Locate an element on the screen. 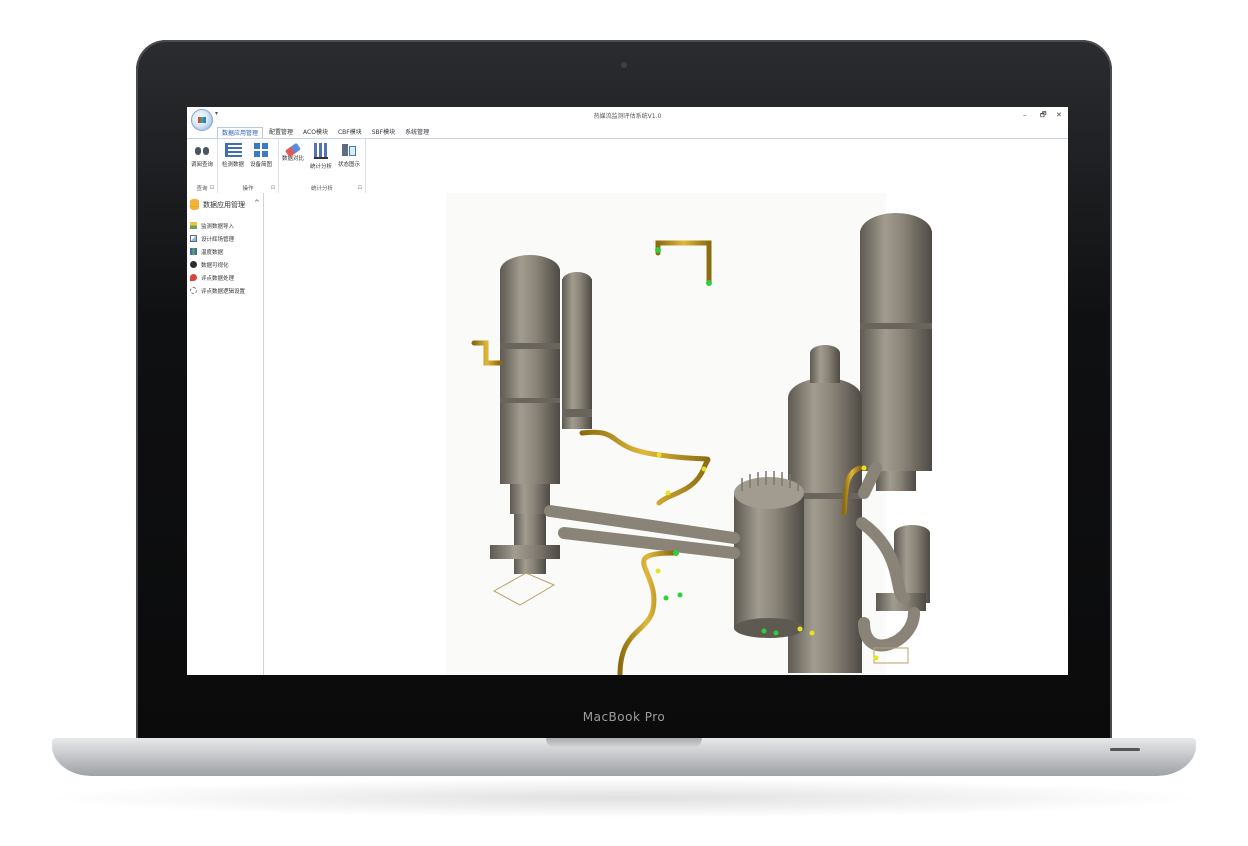  ribbon-group-label: 操作 is located at coordinates (248, 189).